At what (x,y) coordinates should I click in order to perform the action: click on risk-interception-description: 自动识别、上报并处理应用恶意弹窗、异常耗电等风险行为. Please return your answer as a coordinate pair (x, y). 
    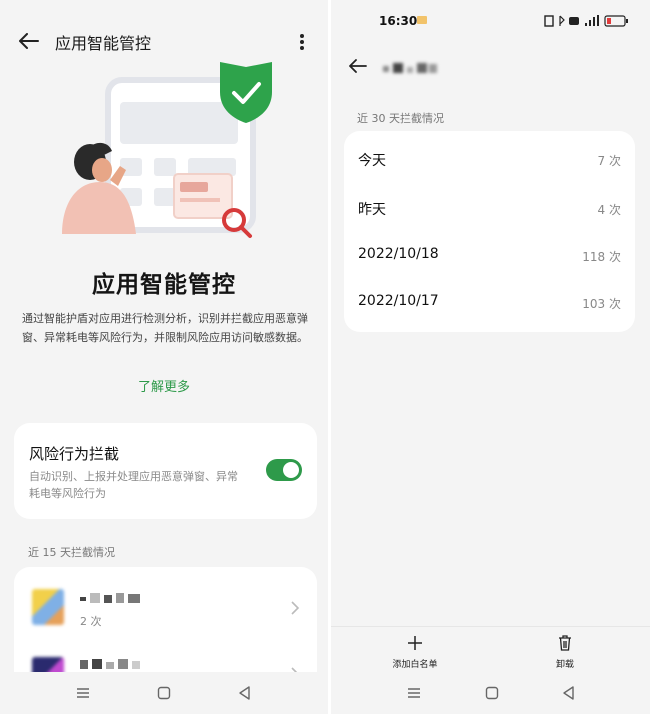
    Looking at the image, I should click on (133, 485).